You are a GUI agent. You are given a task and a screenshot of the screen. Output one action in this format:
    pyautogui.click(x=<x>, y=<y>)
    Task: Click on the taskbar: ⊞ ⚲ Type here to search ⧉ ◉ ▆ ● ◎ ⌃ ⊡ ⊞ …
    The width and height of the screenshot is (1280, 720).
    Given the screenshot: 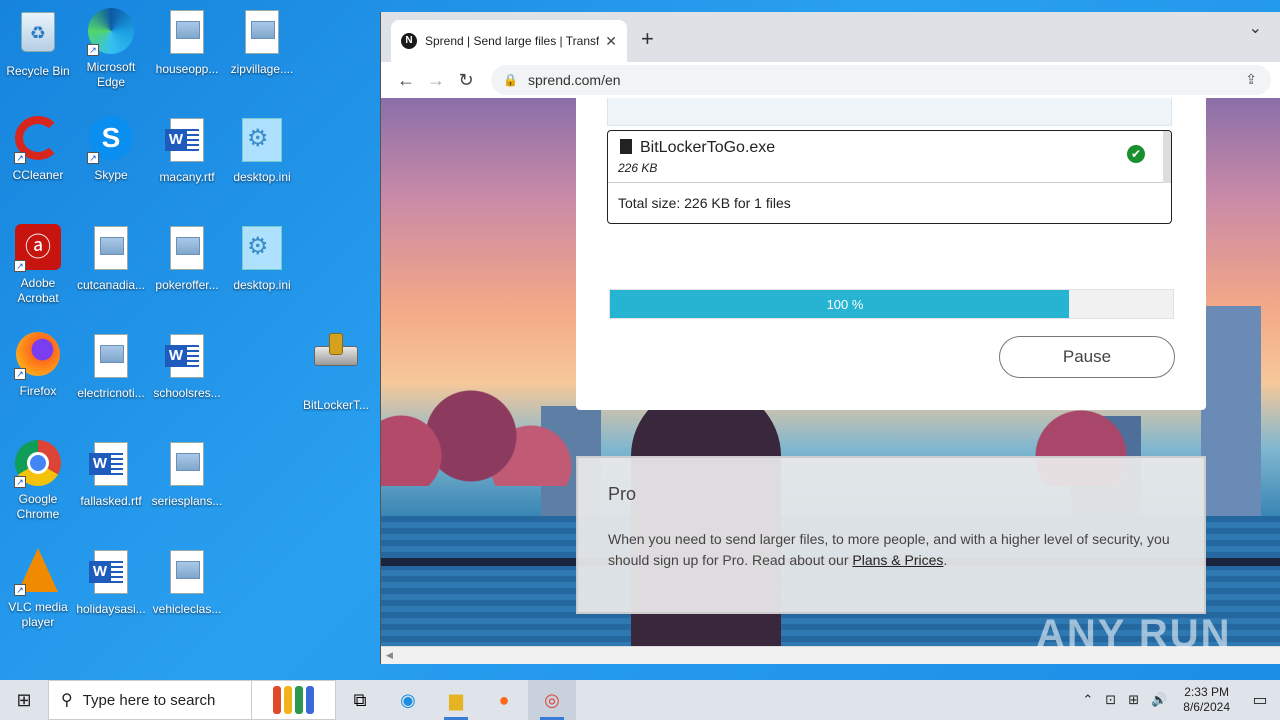 What is the action you would take?
    pyautogui.click(x=640, y=700)
    